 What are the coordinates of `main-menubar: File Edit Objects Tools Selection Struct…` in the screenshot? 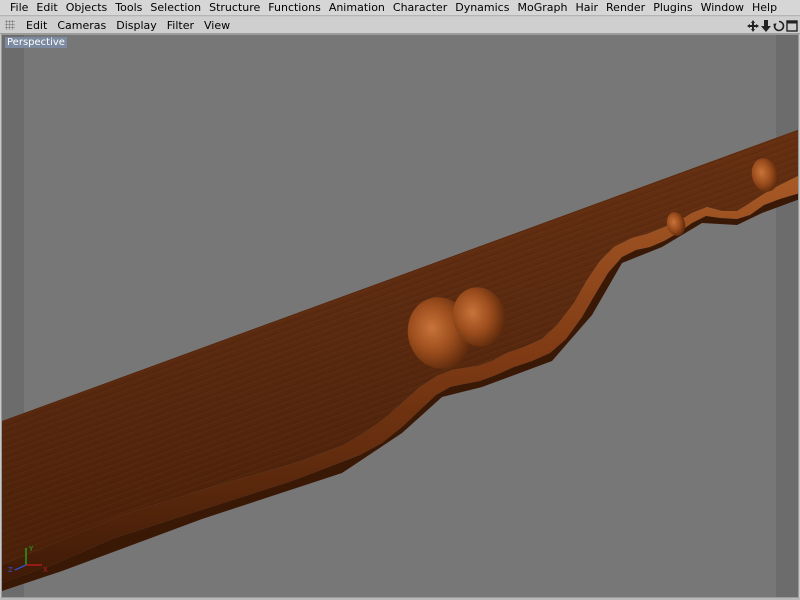 It's located at (400, 8).